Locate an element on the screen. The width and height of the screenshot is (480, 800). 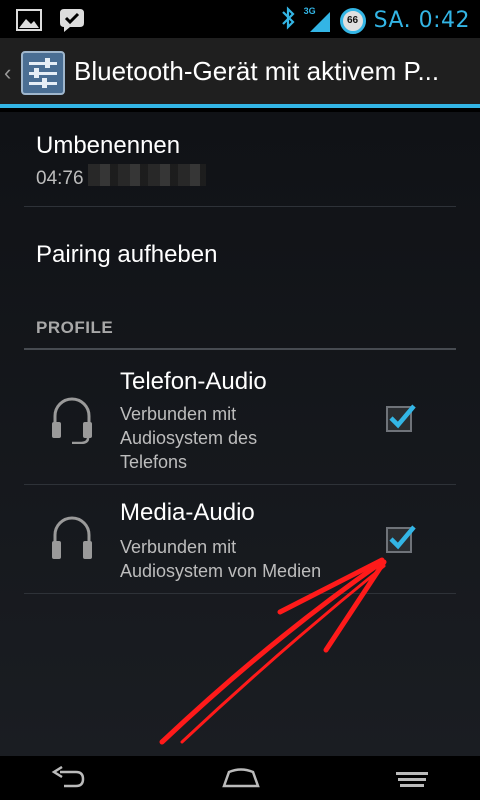
home-button is located at coordinates (241, 780).